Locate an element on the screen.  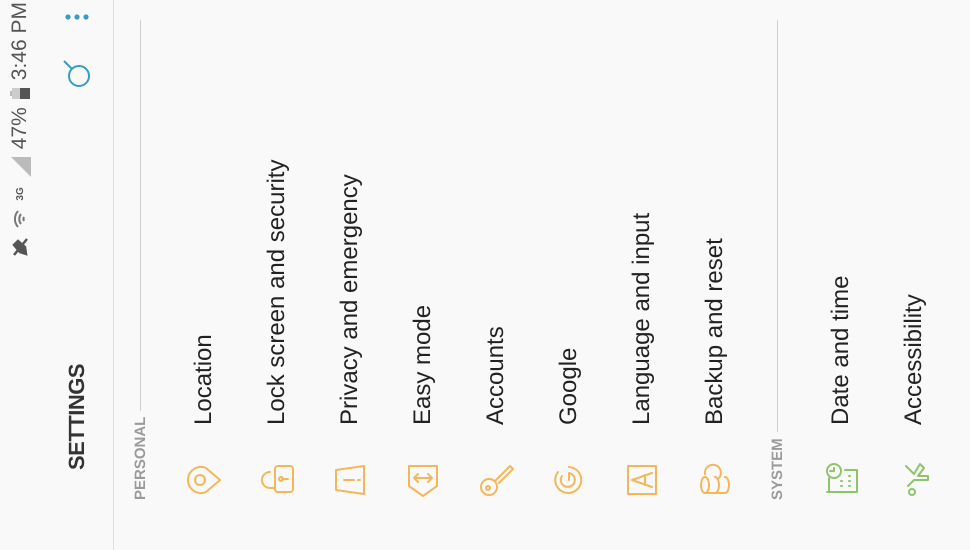
search-button is located at coordinates (76, 74).